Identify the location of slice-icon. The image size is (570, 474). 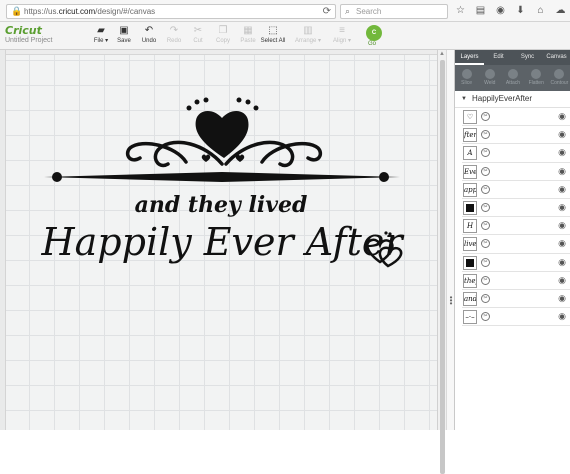
(466, 74).